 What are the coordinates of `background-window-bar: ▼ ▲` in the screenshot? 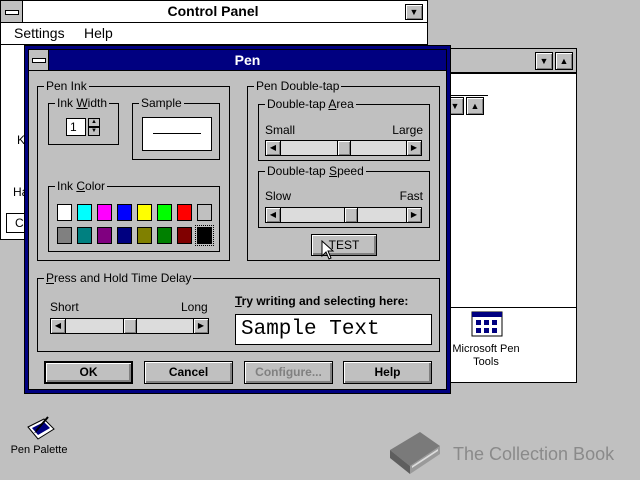 It's located at (511, 61).